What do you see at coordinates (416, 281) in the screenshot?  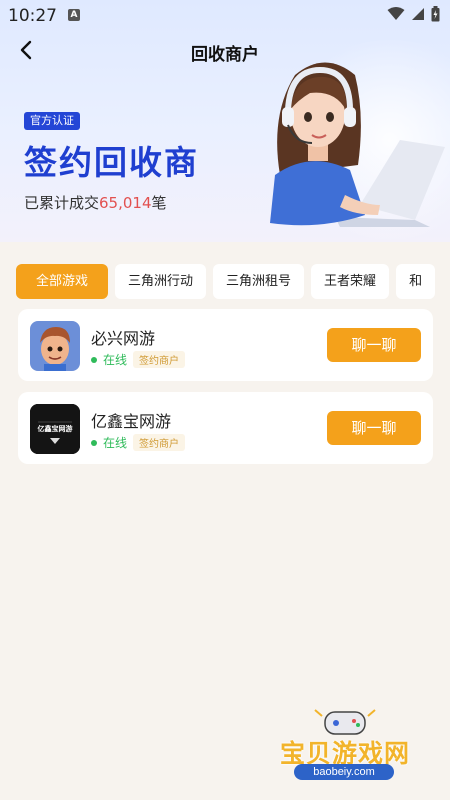 I see `tab-partial: 和` at bounding box center [416, 281].